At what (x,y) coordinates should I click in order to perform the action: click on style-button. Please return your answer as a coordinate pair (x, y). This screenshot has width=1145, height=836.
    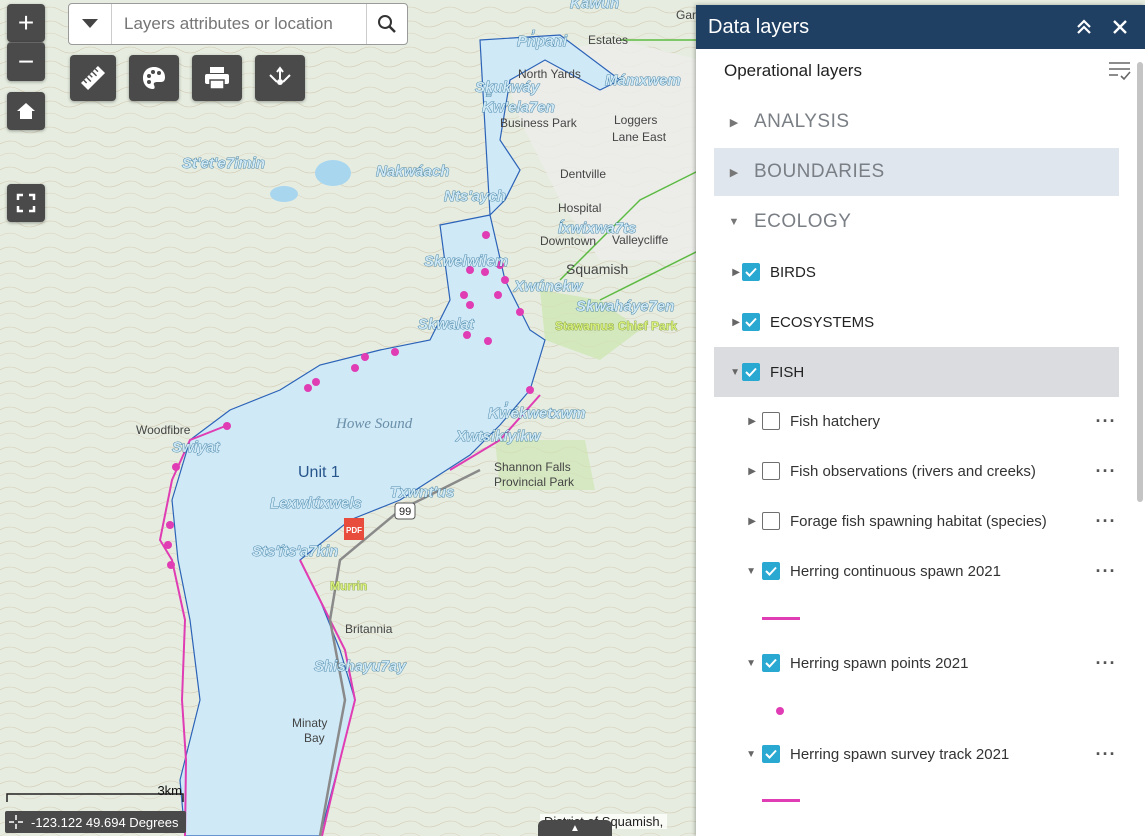
    Looking at the image, I should click on (154, 78).